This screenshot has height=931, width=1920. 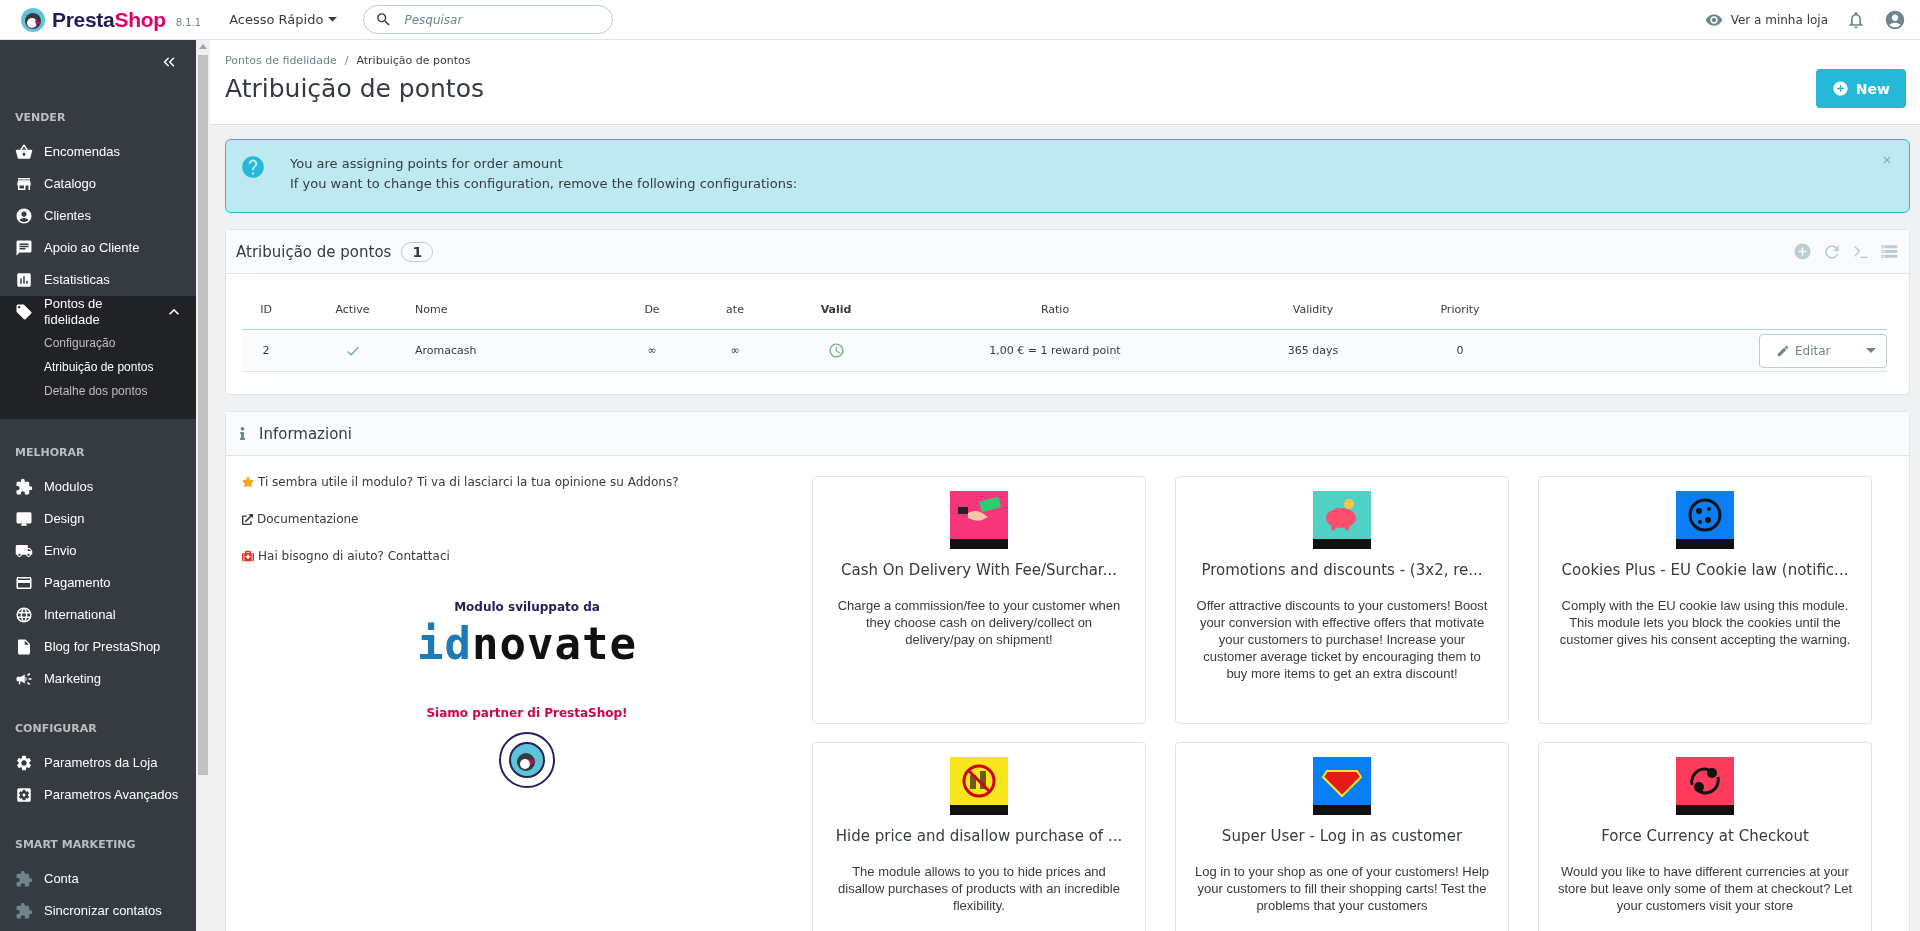 What do you see at coordinates (527, 519) in the screenshot?
I see `info-link: Documentazione` at bounding box center [527, 519].